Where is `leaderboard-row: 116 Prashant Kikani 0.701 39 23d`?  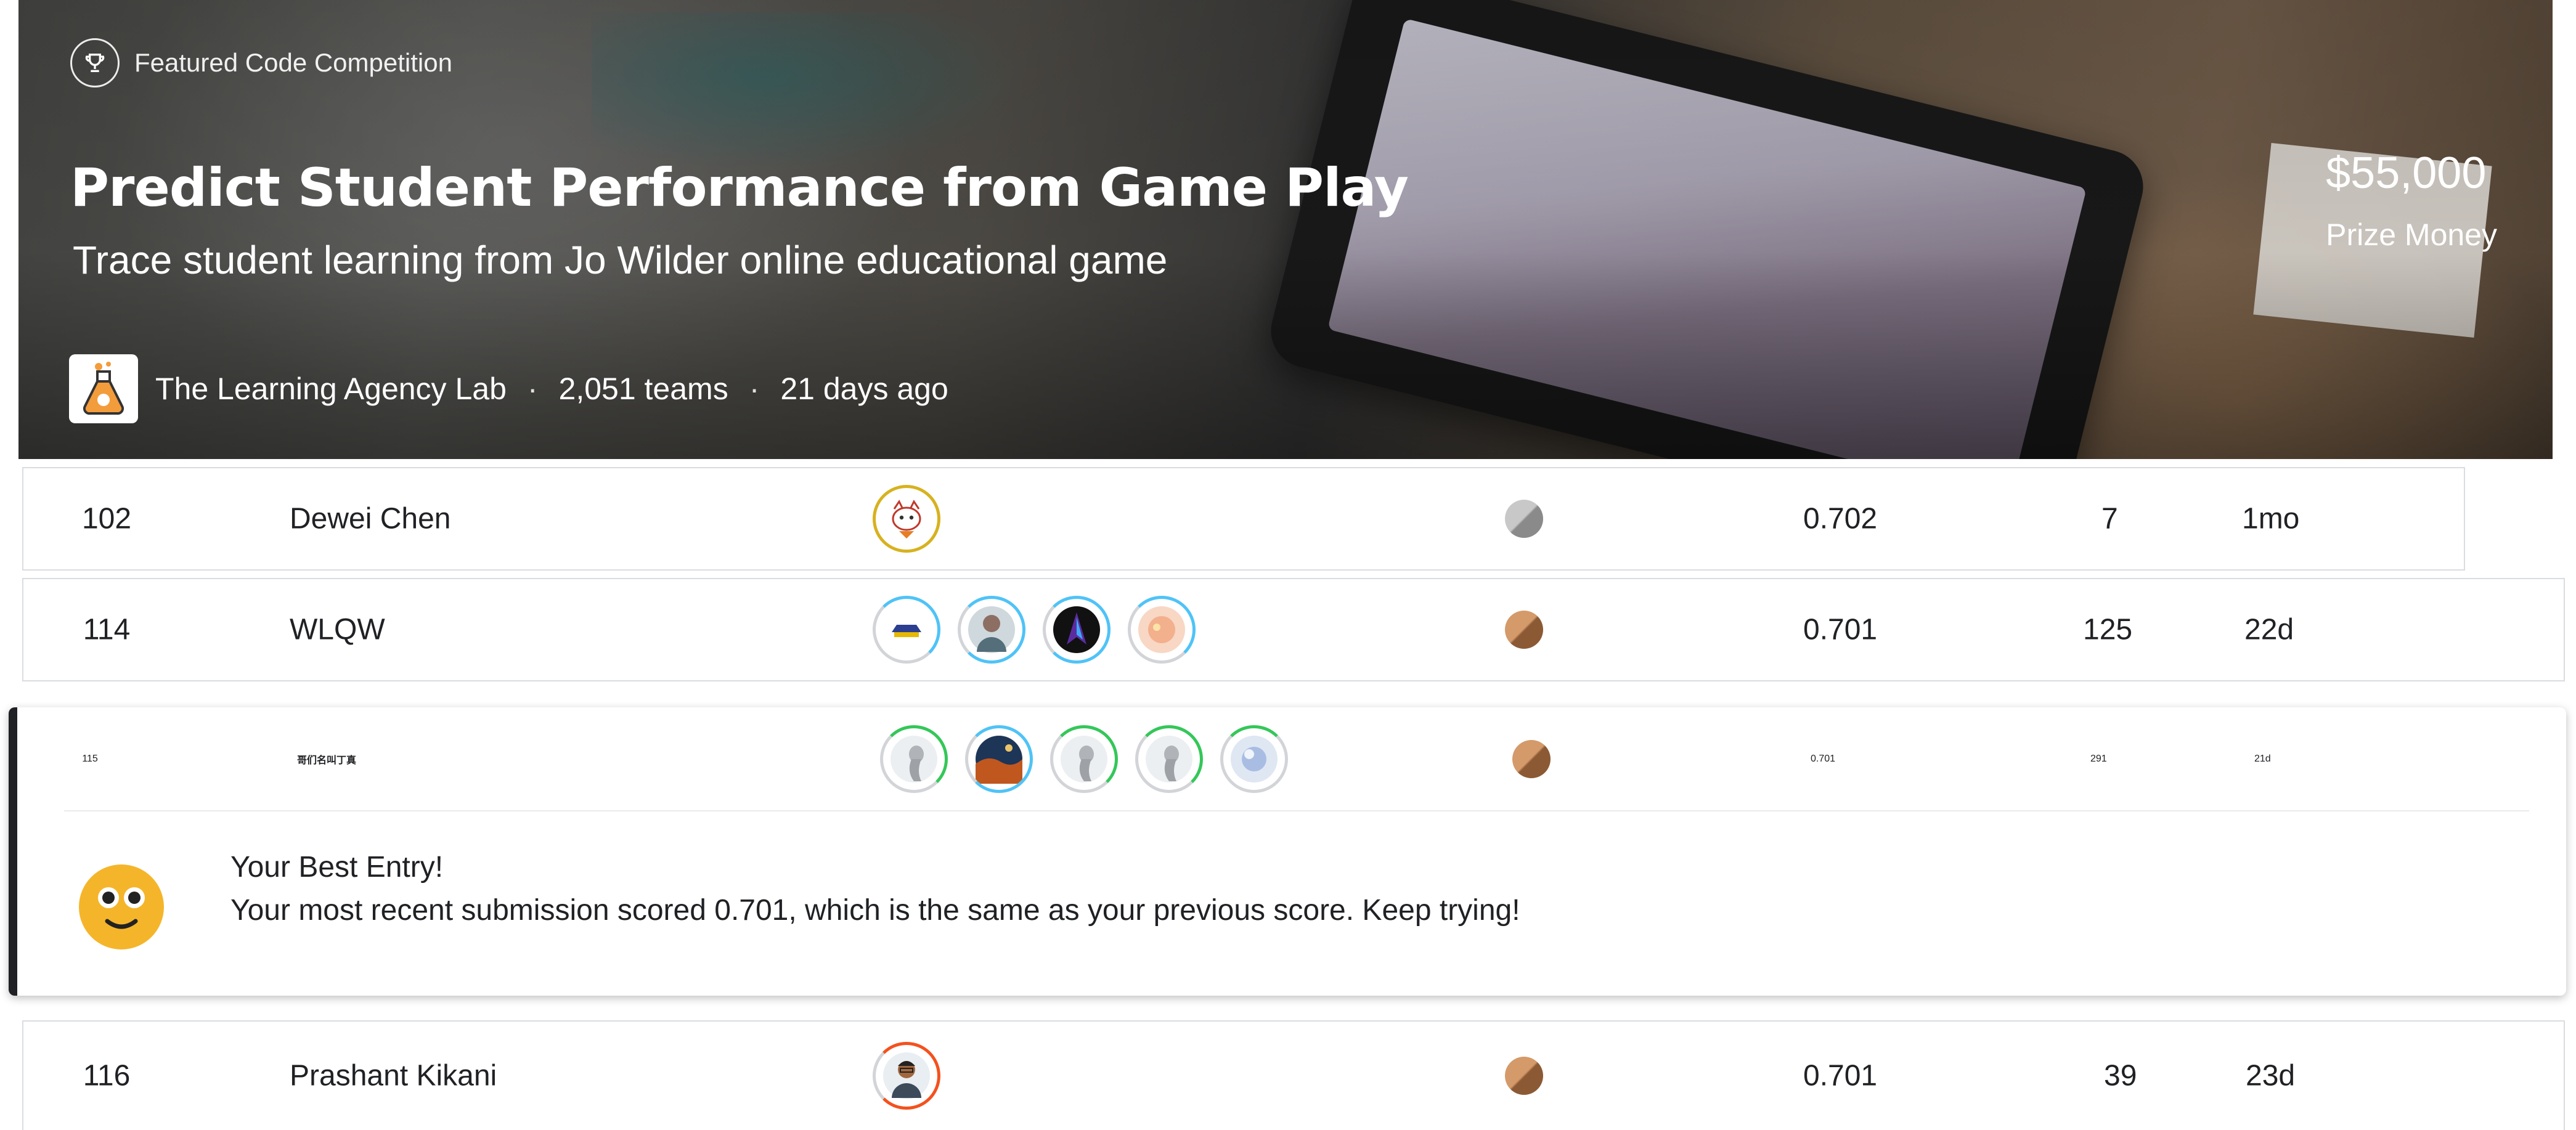 leaderboard-row: 116 Prashant Kikani 0.701 39 23d is located at coordinates (1294, 1075).